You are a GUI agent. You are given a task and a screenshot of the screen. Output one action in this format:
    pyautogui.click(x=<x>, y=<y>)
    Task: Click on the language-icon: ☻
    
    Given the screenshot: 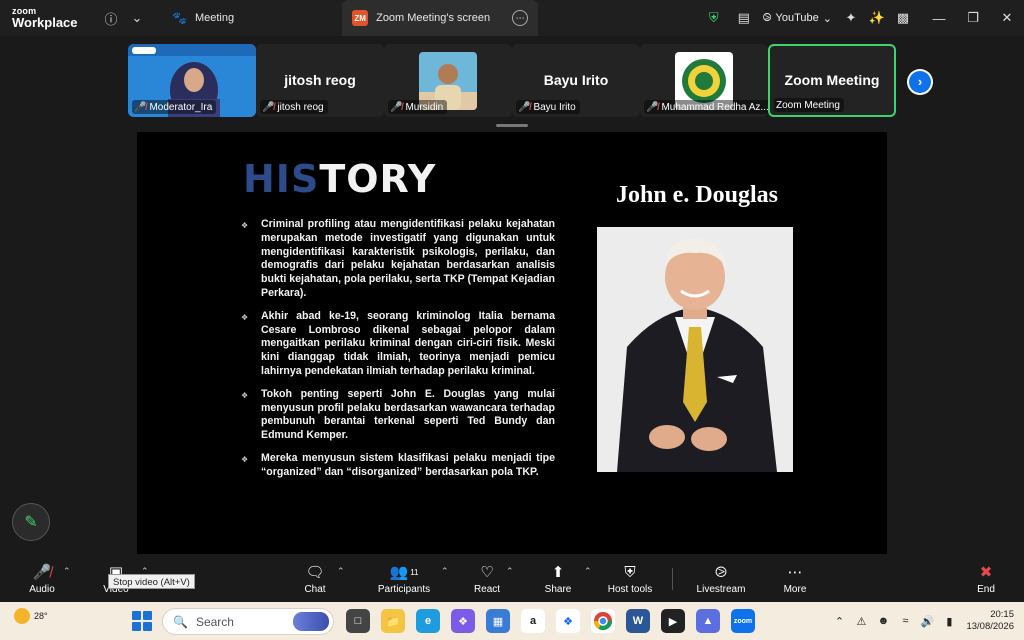 What is the action you would take?
    pyautogui.click(x=883, y=621)
    